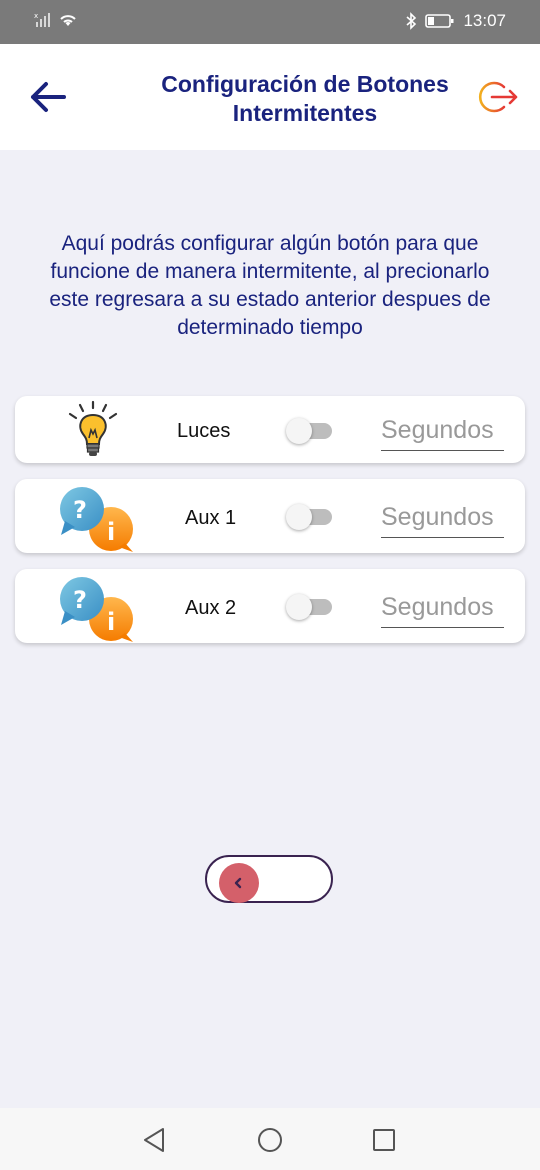 This screenshot has height=1170, width=540. What do you see at coordinates (270, 516) in the screenshot?
I see `intermittent-card-aux1: i ? Aux 1` at bounding box center [270, 516].